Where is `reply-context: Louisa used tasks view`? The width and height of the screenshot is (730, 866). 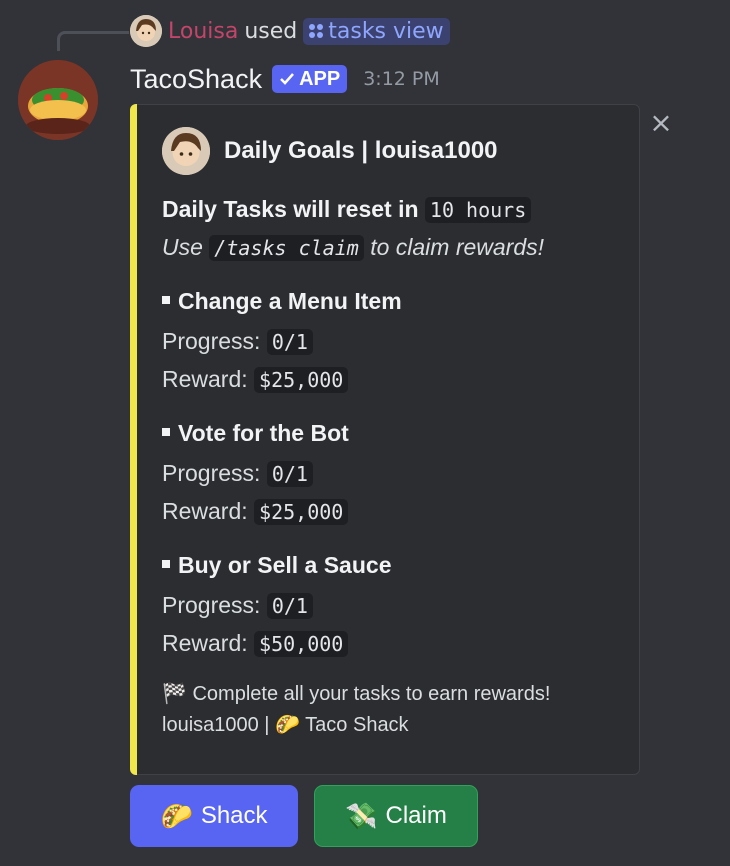
reply-context: Louisa used tasks view is located at coordinates (290, 31).